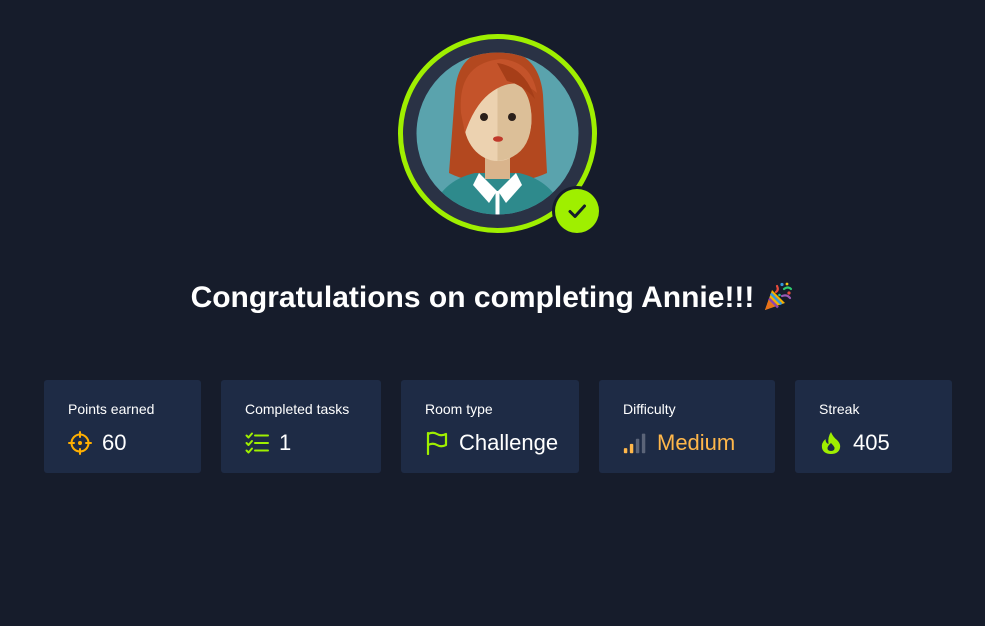 This screenshot has width=985, height=626. I want to click on completed-badge, so click(577, 211).